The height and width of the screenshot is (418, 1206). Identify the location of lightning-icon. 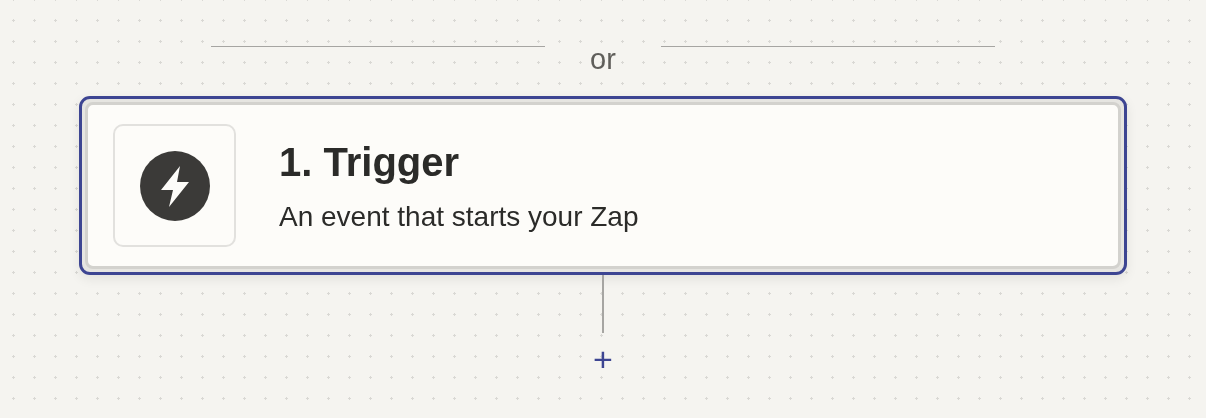
(174, 185).